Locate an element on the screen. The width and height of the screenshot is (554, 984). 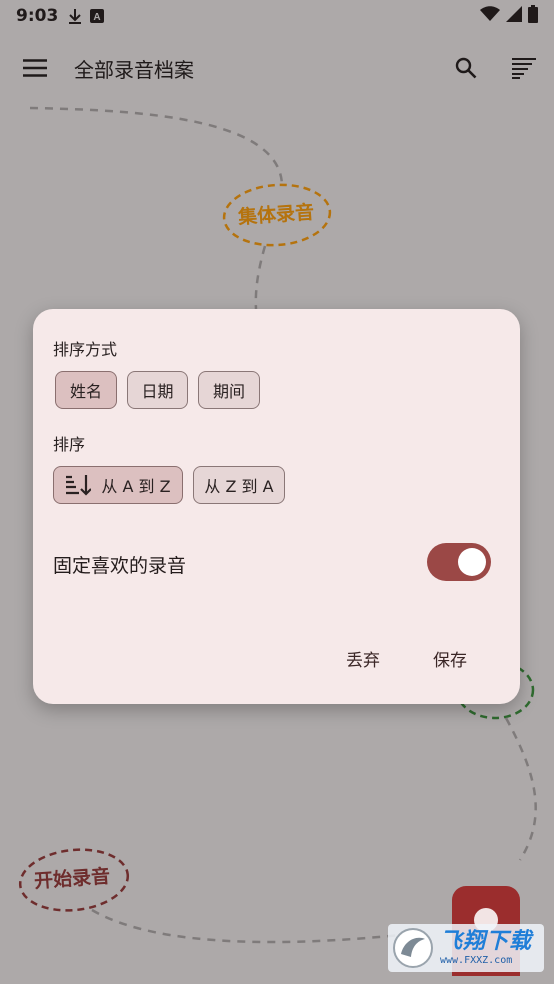
battery-icon is located at coordinates (533, 16).